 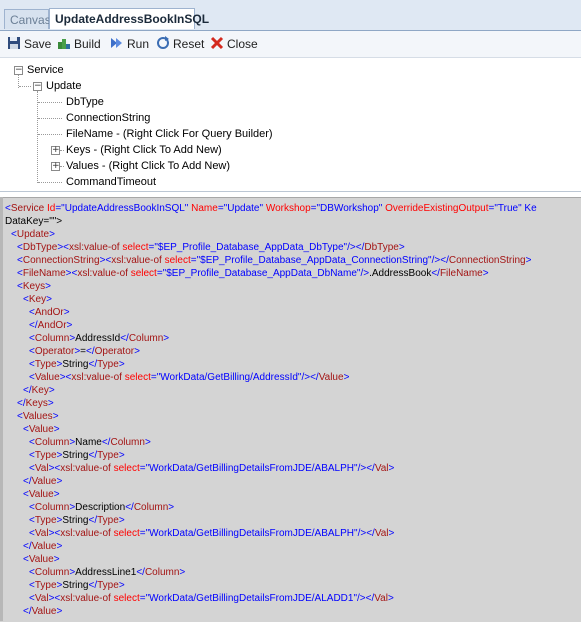 What do you see at coordinates (84, 351) in the screenshot?
I see `xml-line: <Operator>=</Operator>` at bounding box center [84, 351].